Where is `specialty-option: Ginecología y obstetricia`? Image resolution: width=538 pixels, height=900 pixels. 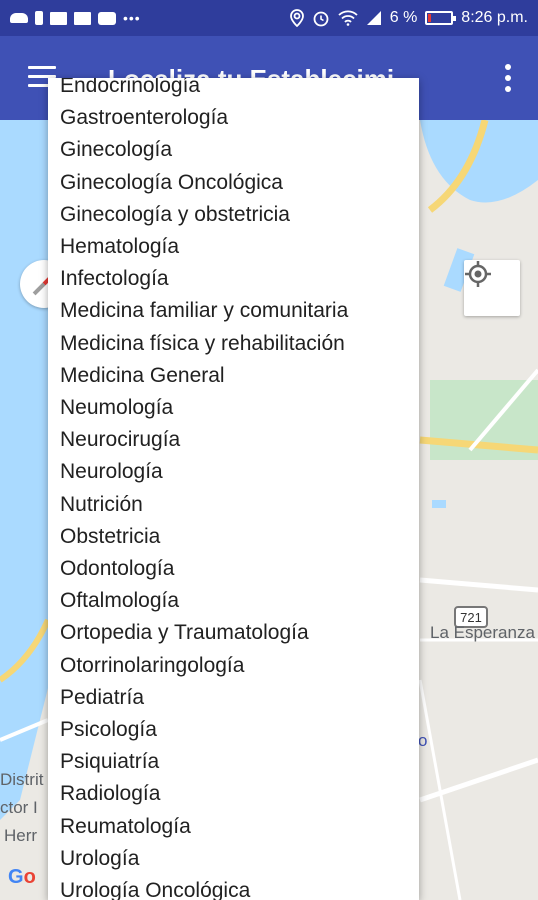
specialty-option: Ginecología y obstetricia is located at coordinates (175, 215).